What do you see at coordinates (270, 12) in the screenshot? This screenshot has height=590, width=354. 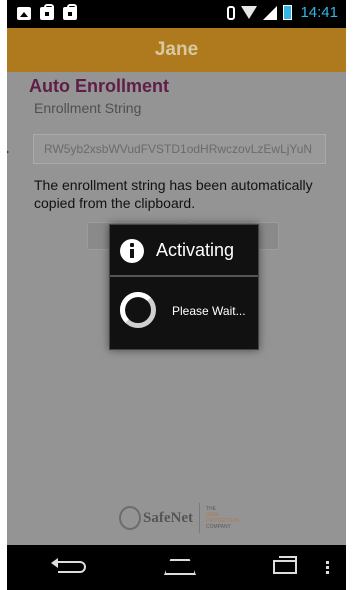 I see `signal-icon` at bounding box center [270, 12].